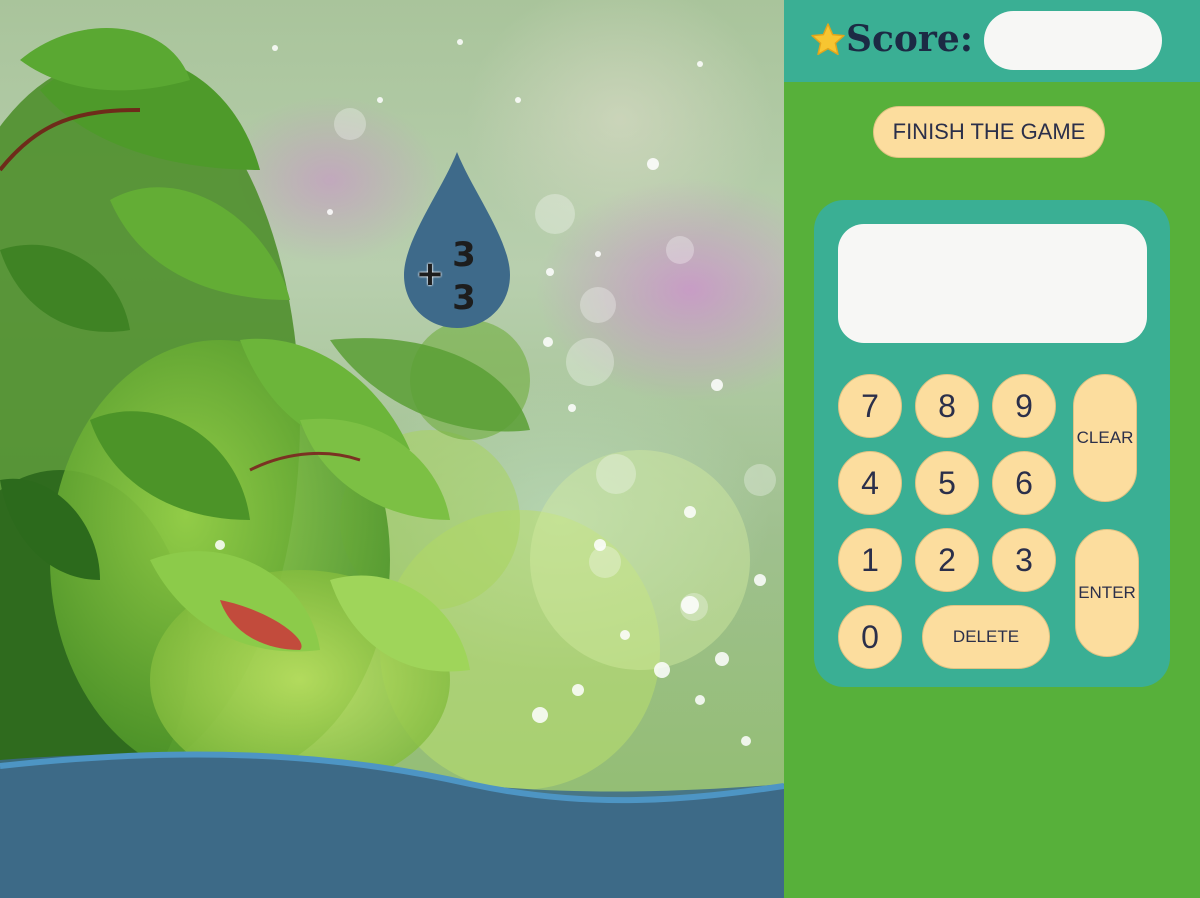 The height and width of the screenshot is (898, 1200). Describe the element at coordinates (870, 406) in the screenshot. I see `key-7: 7` at that location.